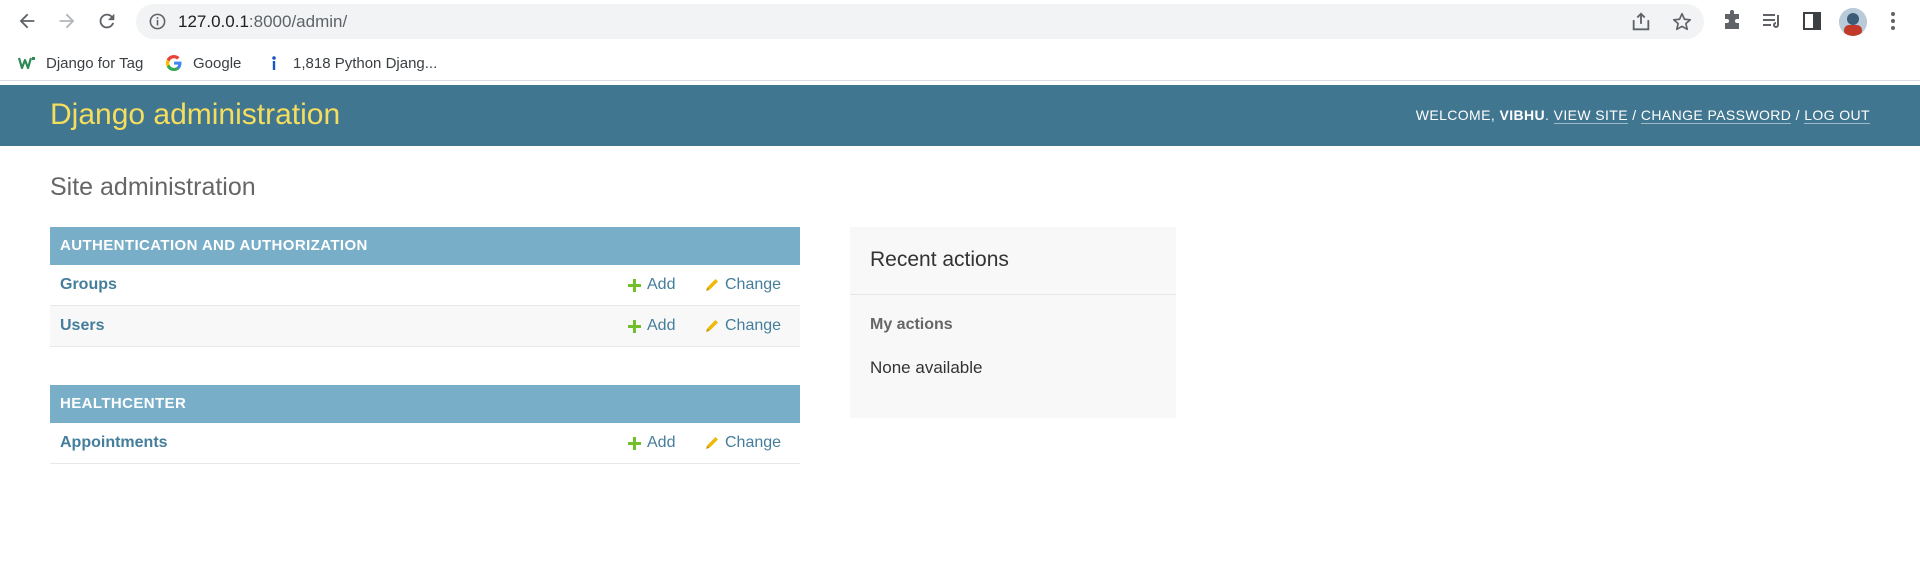 This screenshot has height=567, width=1920. I want to click on reload-button, so click(107, 21).